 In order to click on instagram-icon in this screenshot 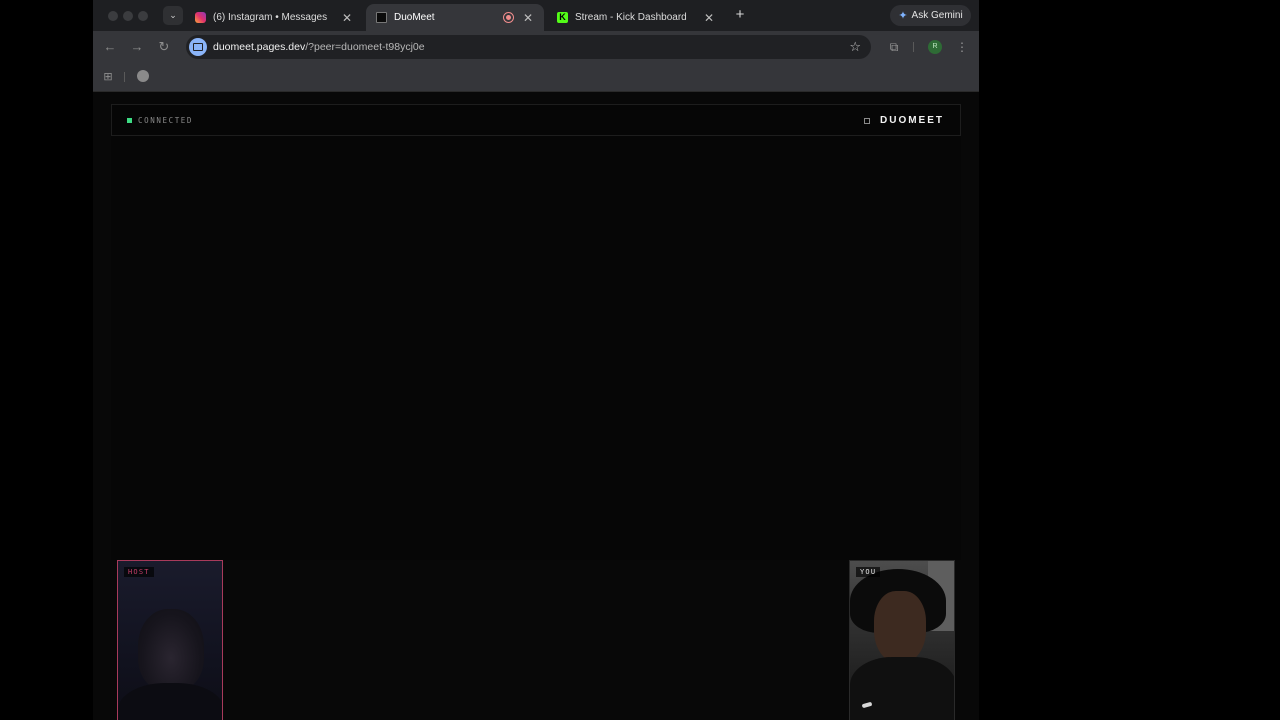, I will do `click(200, 17)`.